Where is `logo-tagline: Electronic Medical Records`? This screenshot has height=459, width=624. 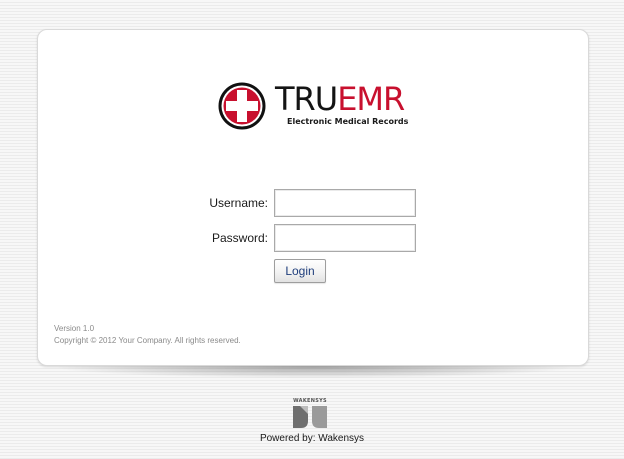
logo-tagline: Electronic Medical Records is located at coordinates (348, 121).